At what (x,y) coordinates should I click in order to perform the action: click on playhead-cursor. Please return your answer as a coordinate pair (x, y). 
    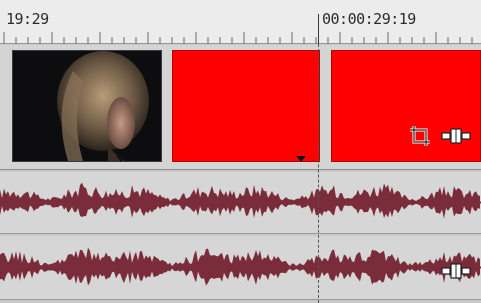
    Looking at the image, I should click on (319, 173).